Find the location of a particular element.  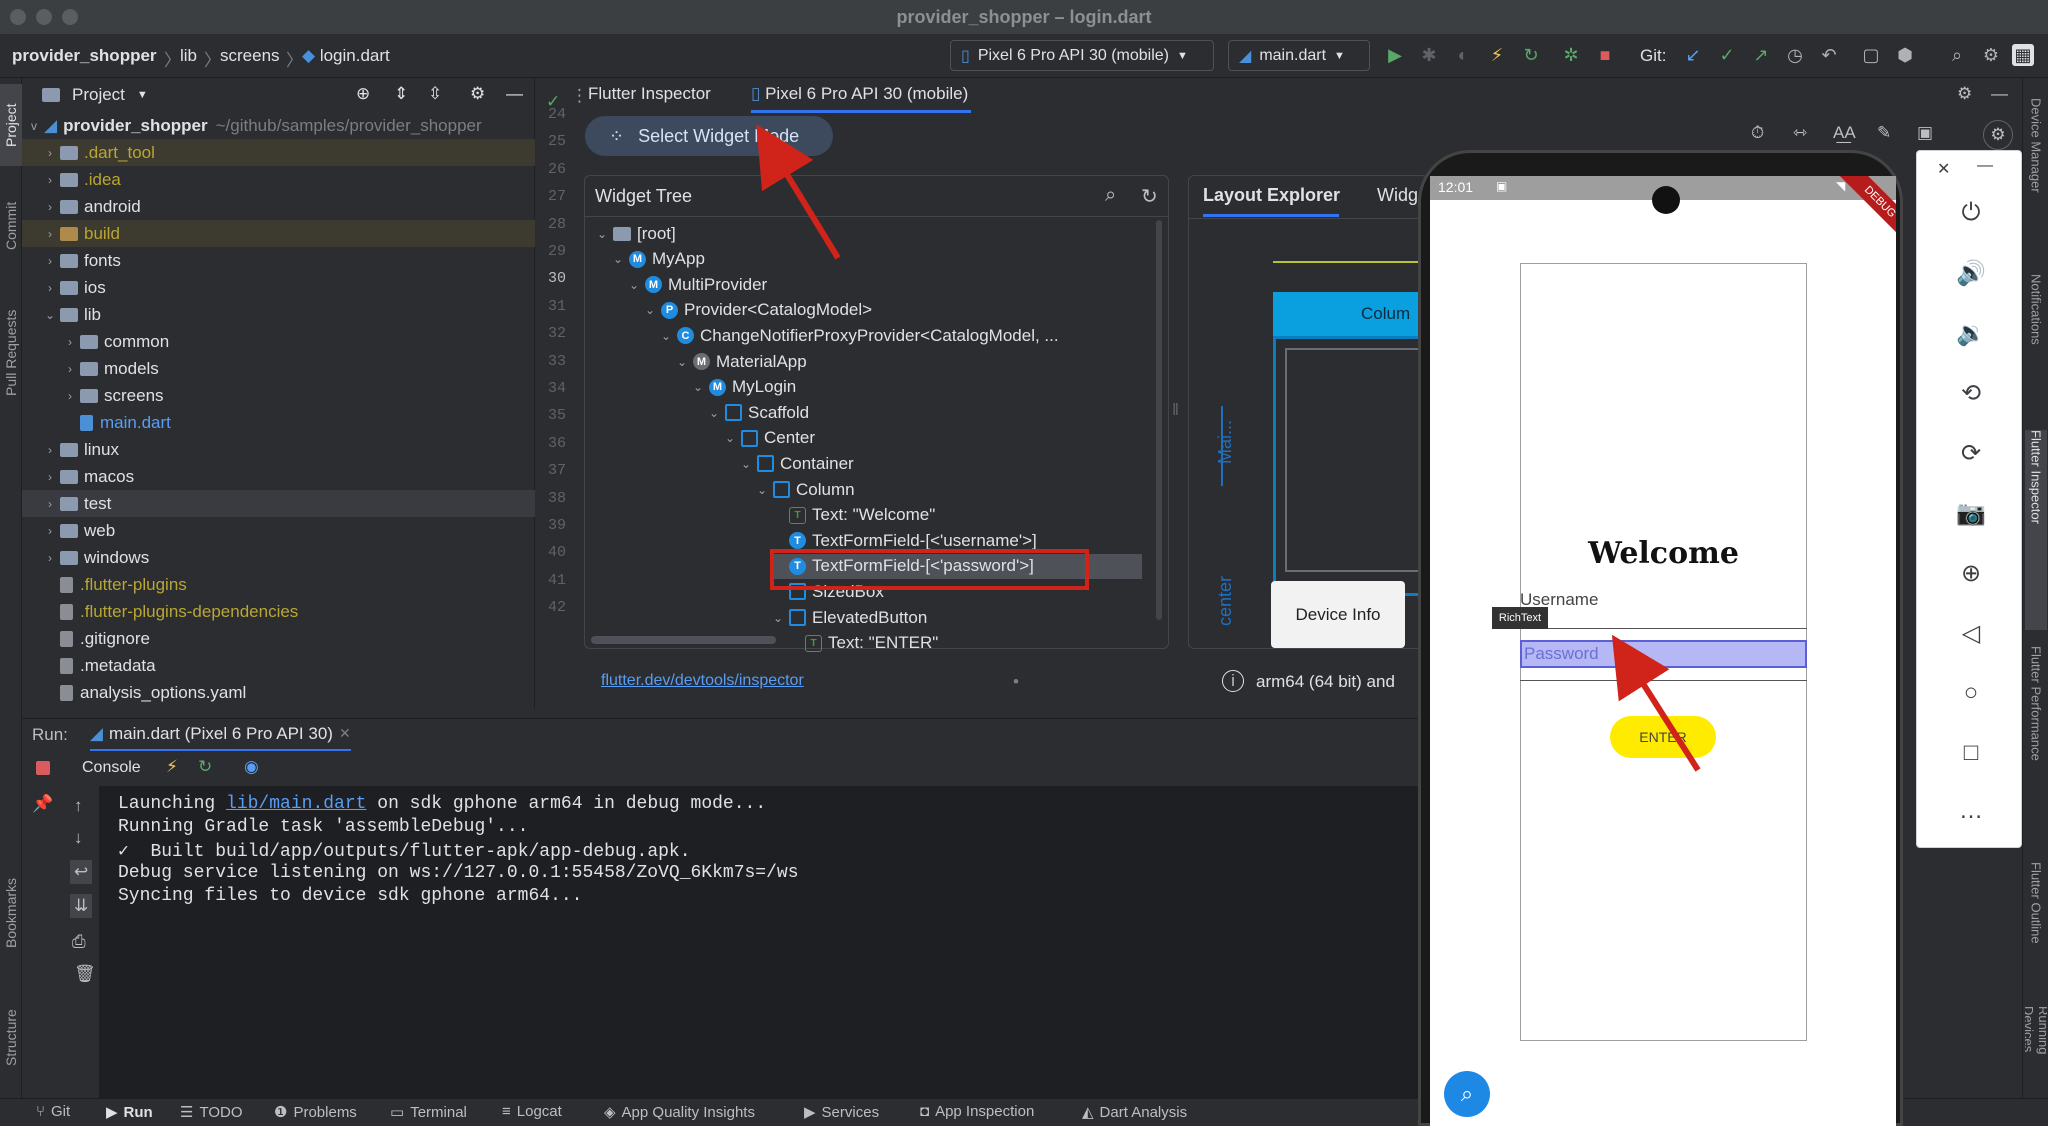

zoom-window-button is located at coordinates (70, 17).